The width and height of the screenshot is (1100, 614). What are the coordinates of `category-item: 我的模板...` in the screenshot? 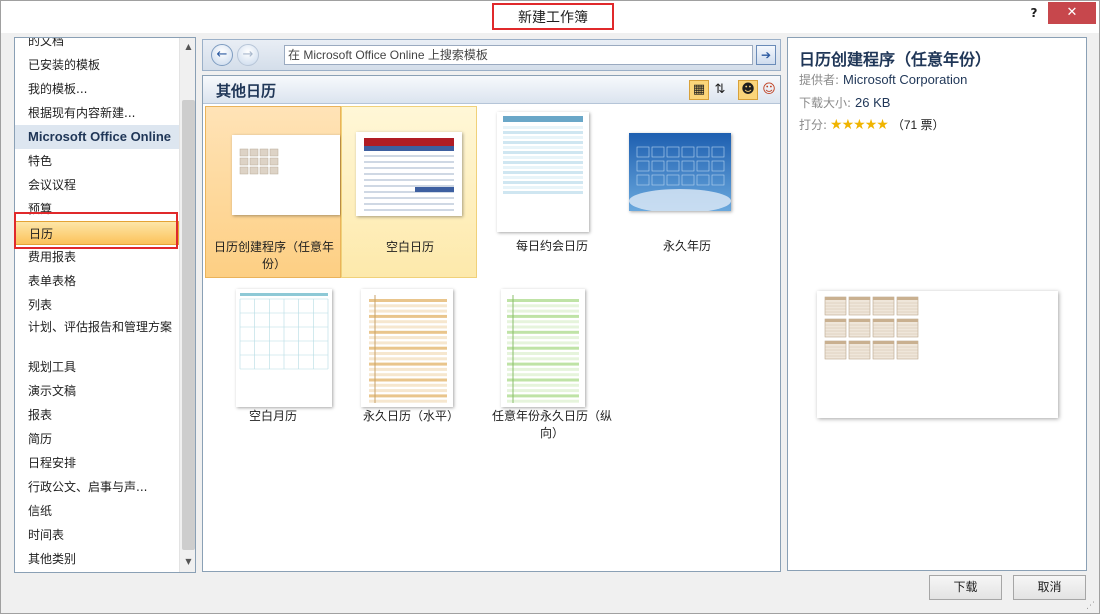 It's located at (97, 89).